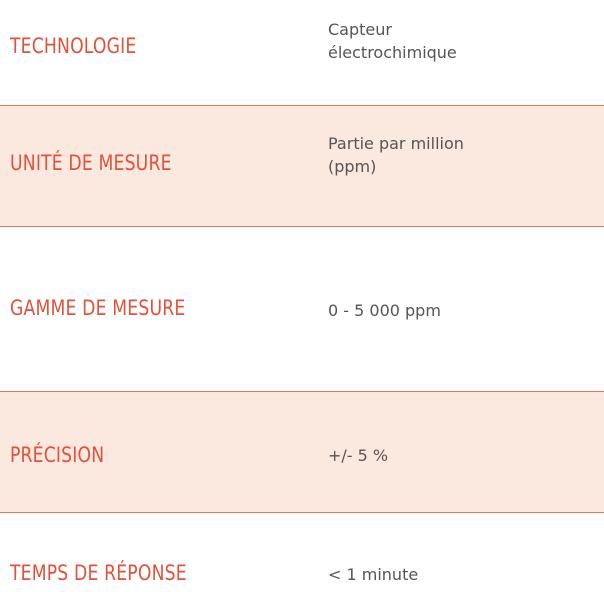 The height and width of the screenshot is (592, 604). What do you see at coordinates (91, 163) in the screenshot?
I see `spec-label: UNITÉ DE MESURE` at bounding box center [91, 163].